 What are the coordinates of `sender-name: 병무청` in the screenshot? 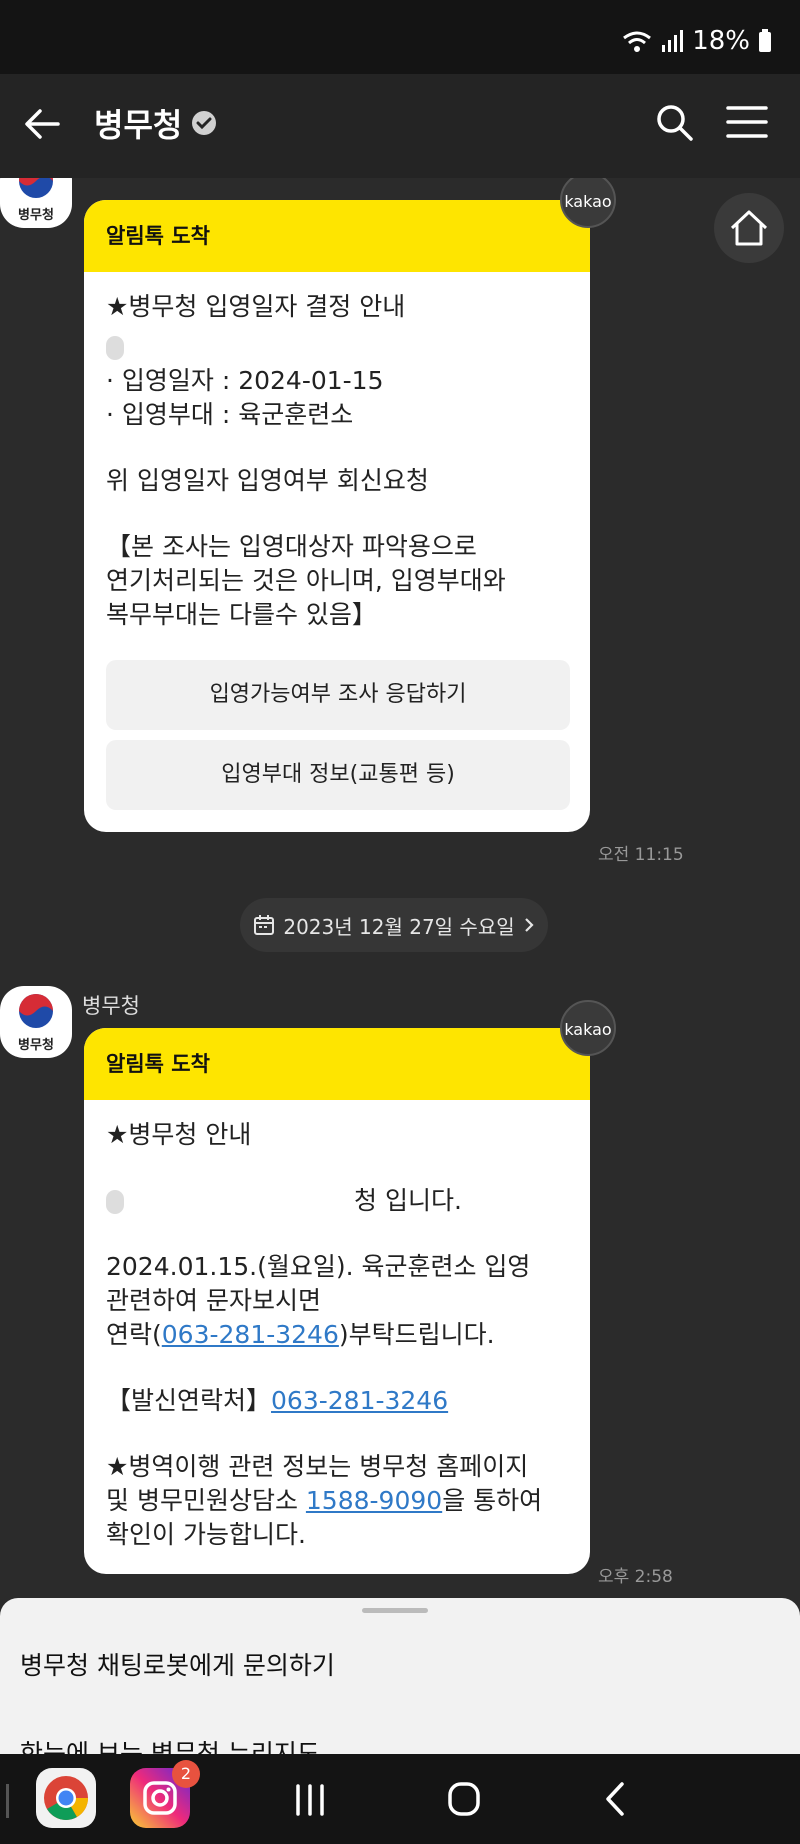 It's located at (111, 1006).